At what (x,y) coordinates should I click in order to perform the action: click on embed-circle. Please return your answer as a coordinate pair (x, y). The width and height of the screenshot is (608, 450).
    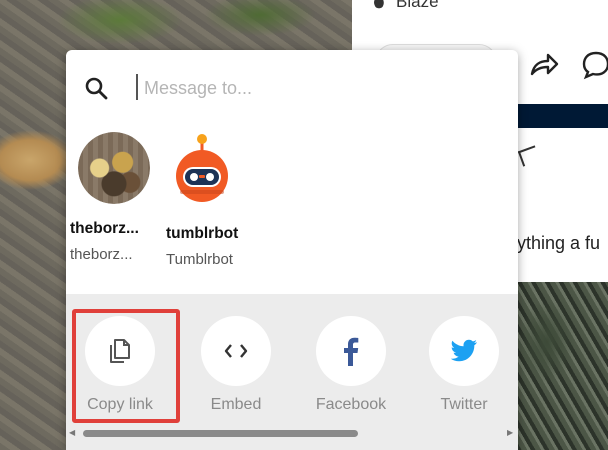
    Looking at the image, I should click on (236, 351).